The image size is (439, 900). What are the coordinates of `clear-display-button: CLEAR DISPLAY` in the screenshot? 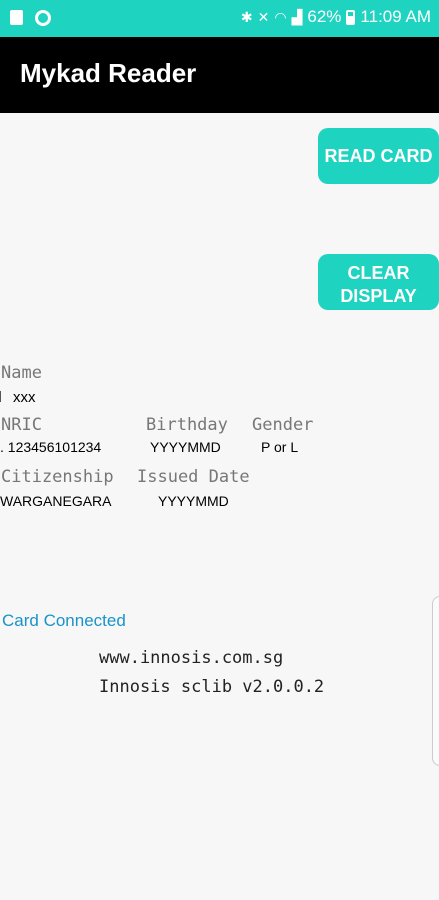 It's located at (378, 282).